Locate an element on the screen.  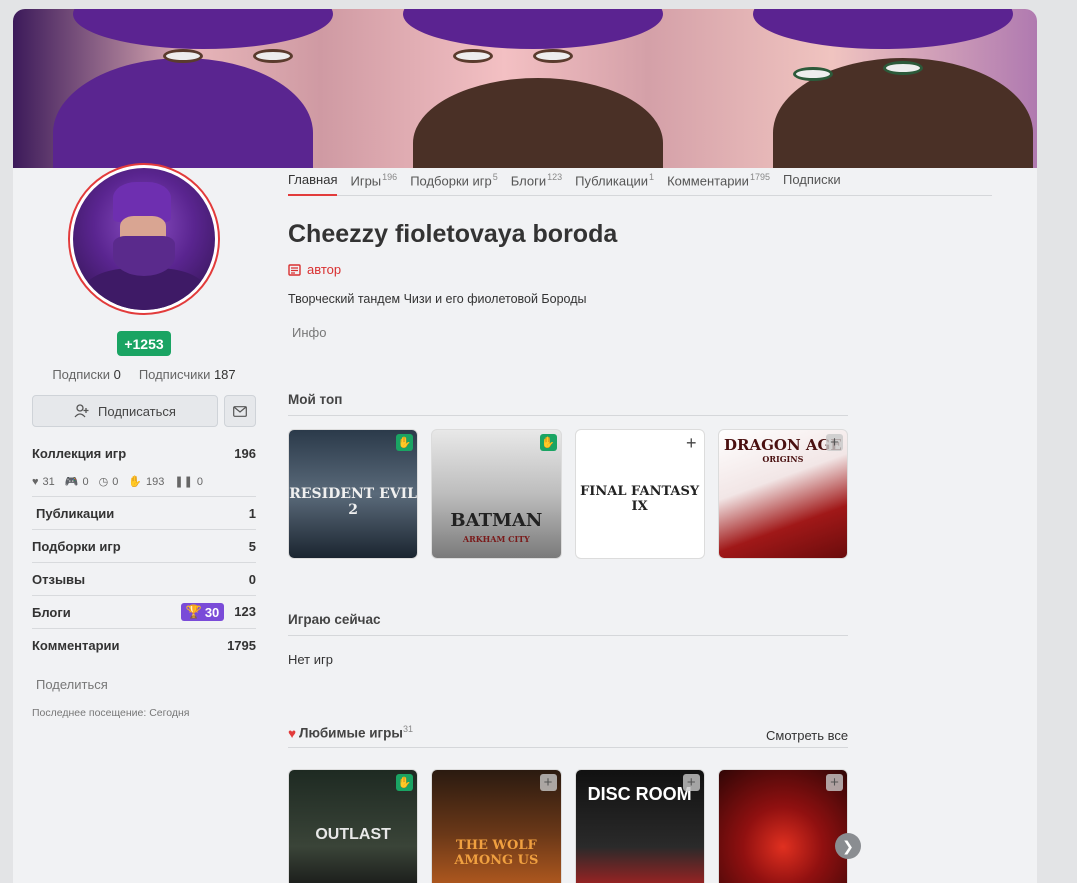
info-toggle: Инфо is located at coordinates (309, 332).